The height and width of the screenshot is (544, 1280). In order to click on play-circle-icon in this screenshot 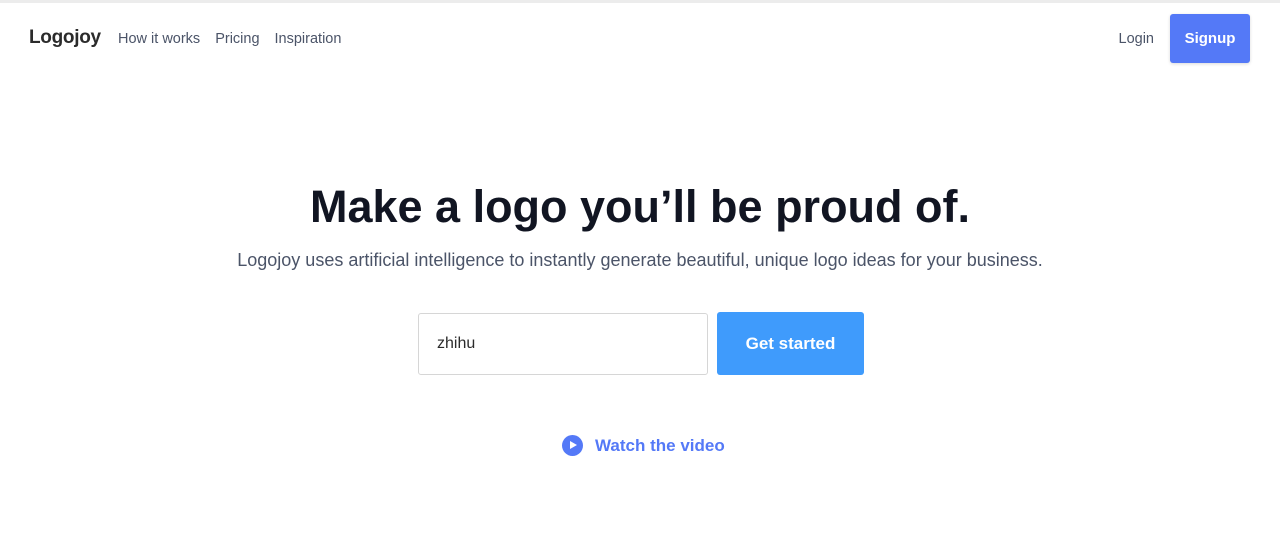, I will do `click(572, 445)`.